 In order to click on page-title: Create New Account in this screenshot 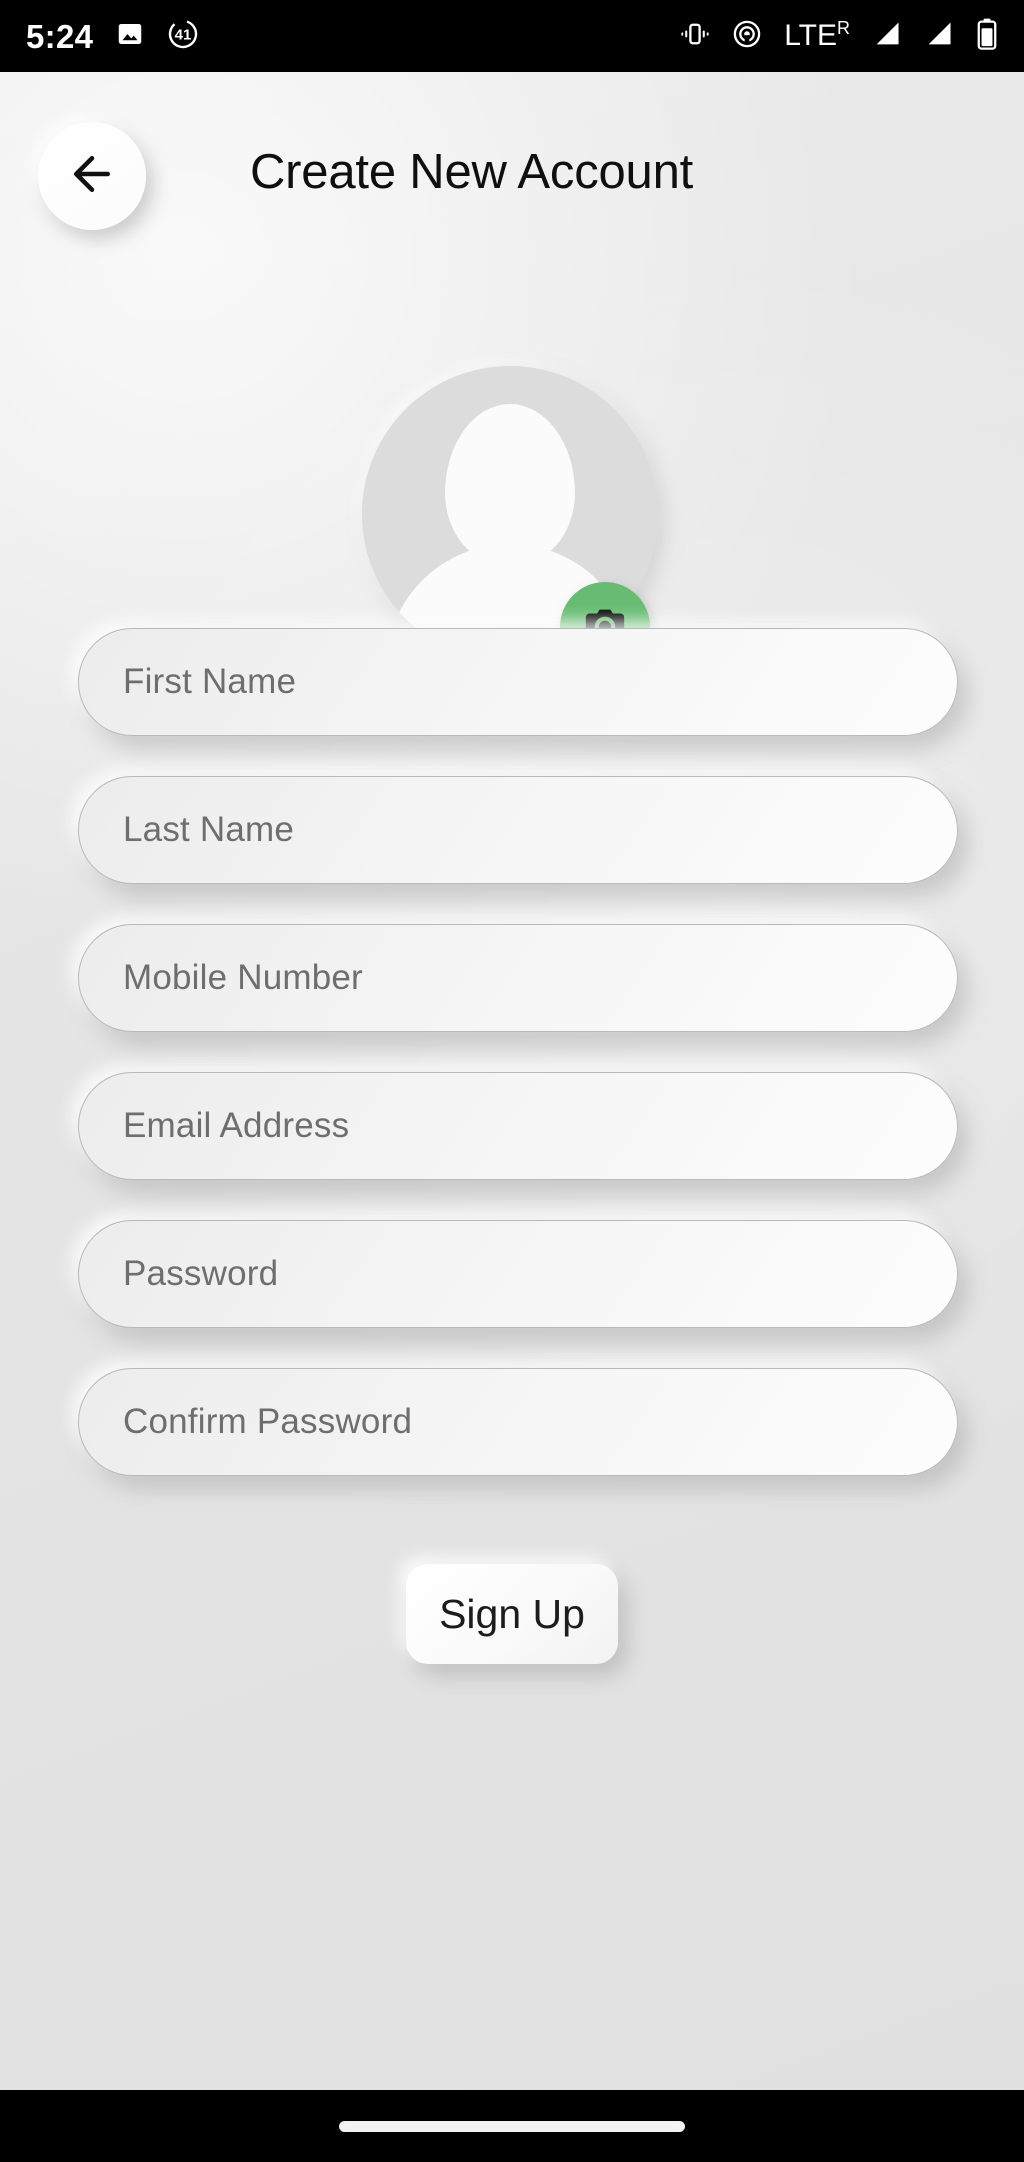, I will do `click(472, 172)`.